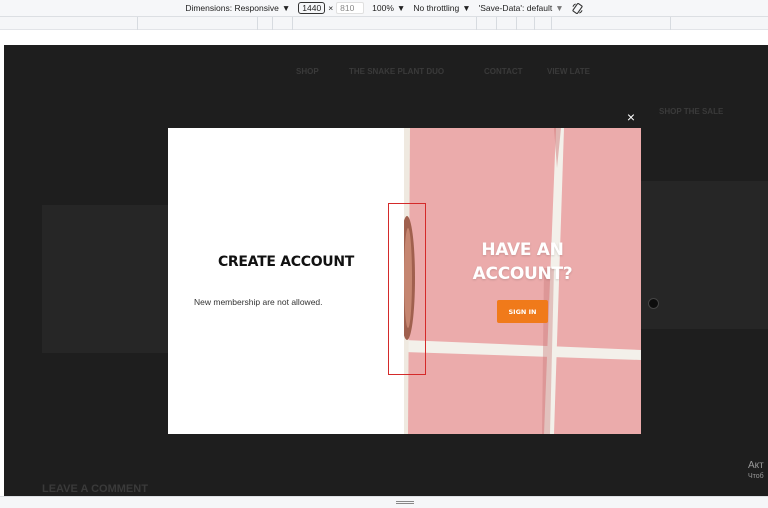  I want to click on close-icon: ×, so click(631, 117).